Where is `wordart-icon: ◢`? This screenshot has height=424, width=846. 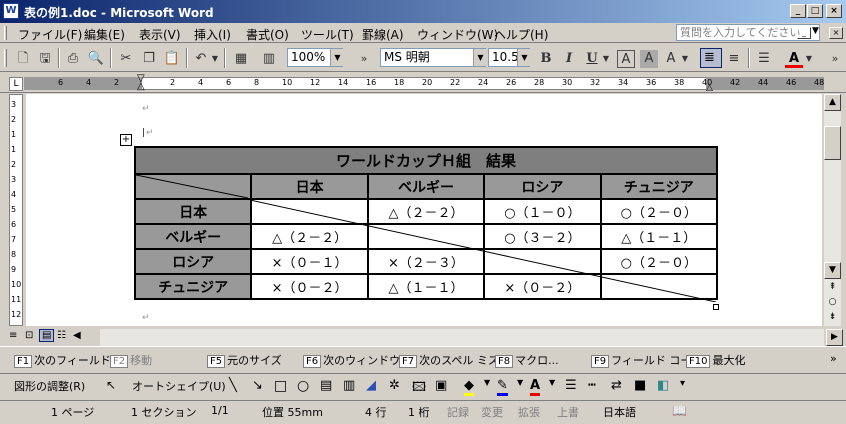 wordart-icon: ◢ is located at coordinates (371, 385).